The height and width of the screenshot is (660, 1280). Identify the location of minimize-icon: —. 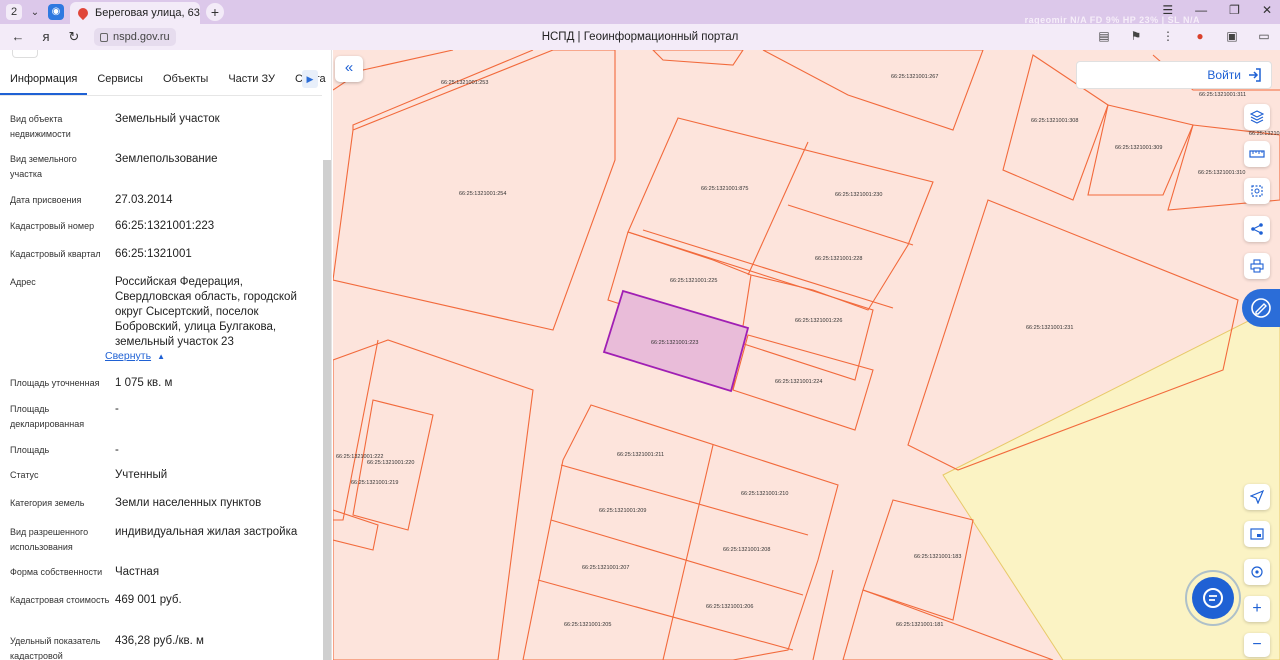
(1201, 10).